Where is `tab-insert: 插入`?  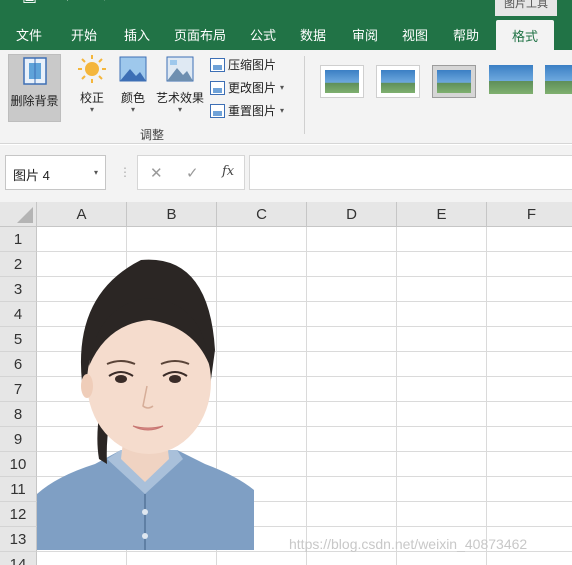 tab-insert: 插入 is located at coordinates (137, 34).